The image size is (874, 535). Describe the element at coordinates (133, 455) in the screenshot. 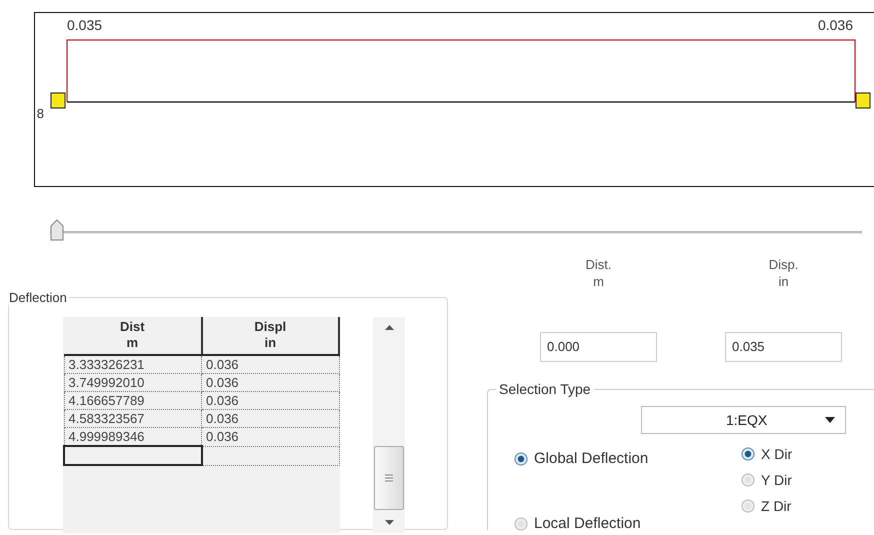

I see `new-row-cell` at that location.